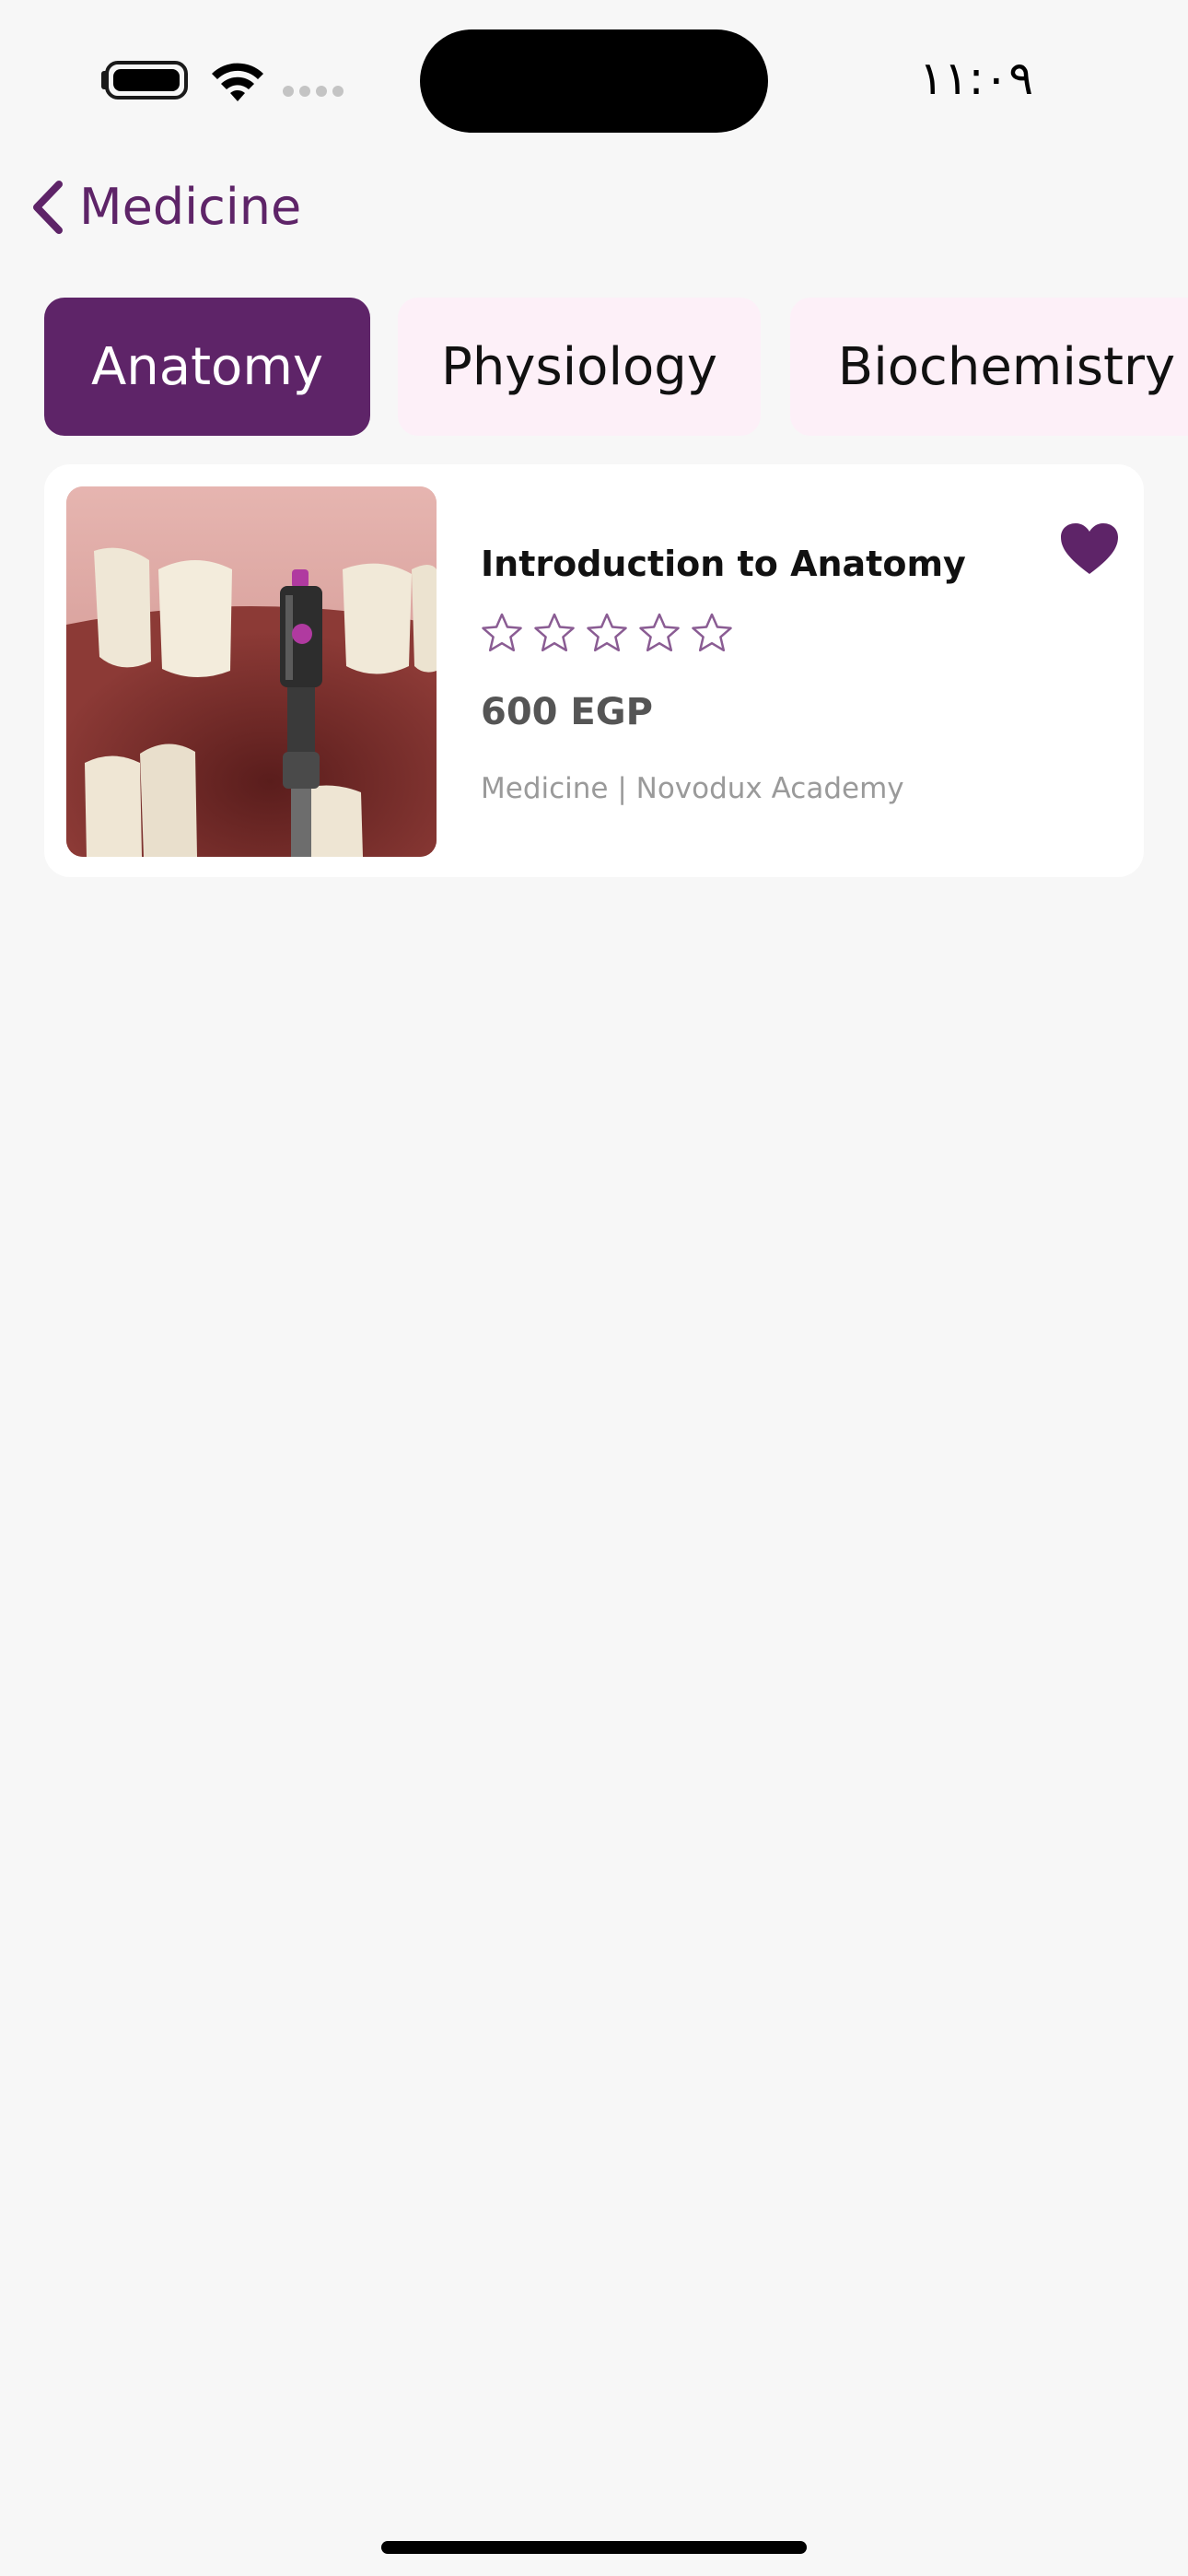 The width and height of the screenshot is (1188, 2576). I want to click on battery-icon, so click(146, 80).